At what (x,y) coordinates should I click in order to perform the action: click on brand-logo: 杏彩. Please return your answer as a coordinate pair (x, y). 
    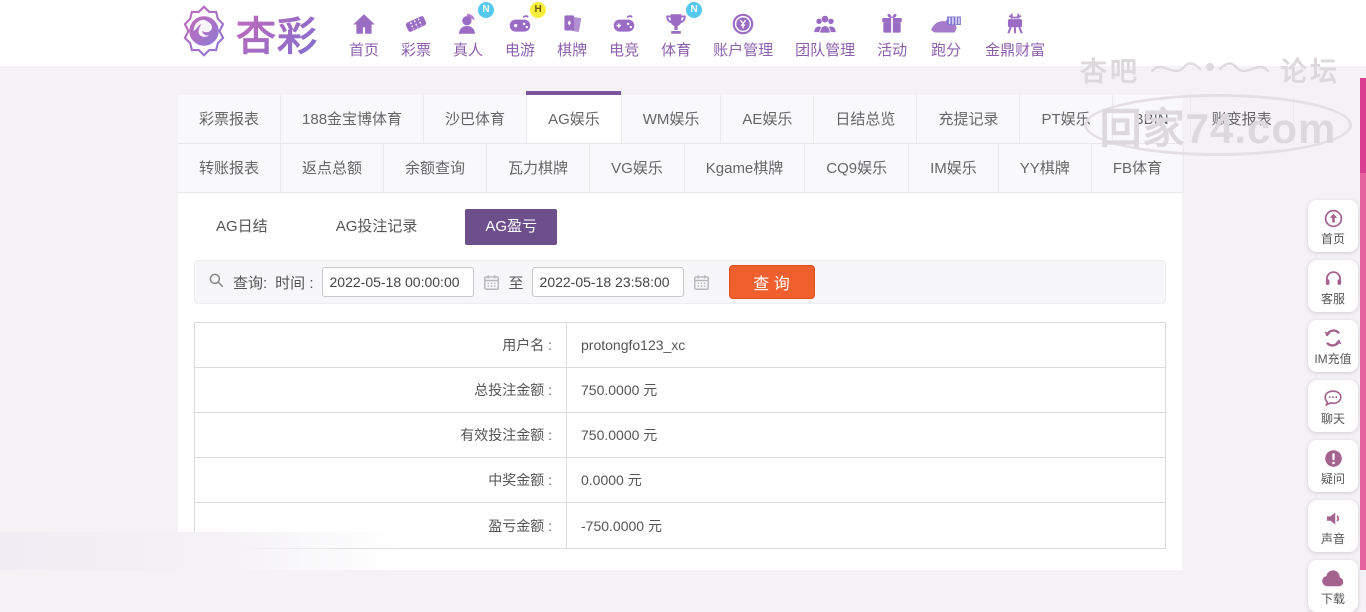
    Looking at the image, I should click on (248, 33).